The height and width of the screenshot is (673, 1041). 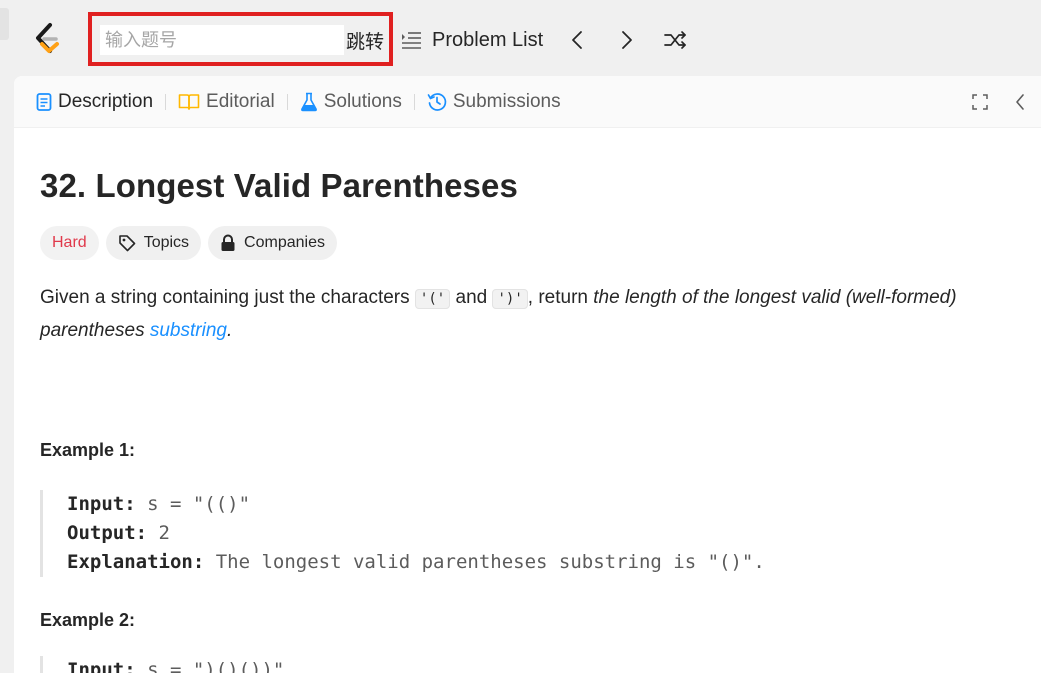 I want to click on leetcode-logo-icon, so click(x=47, y=39).